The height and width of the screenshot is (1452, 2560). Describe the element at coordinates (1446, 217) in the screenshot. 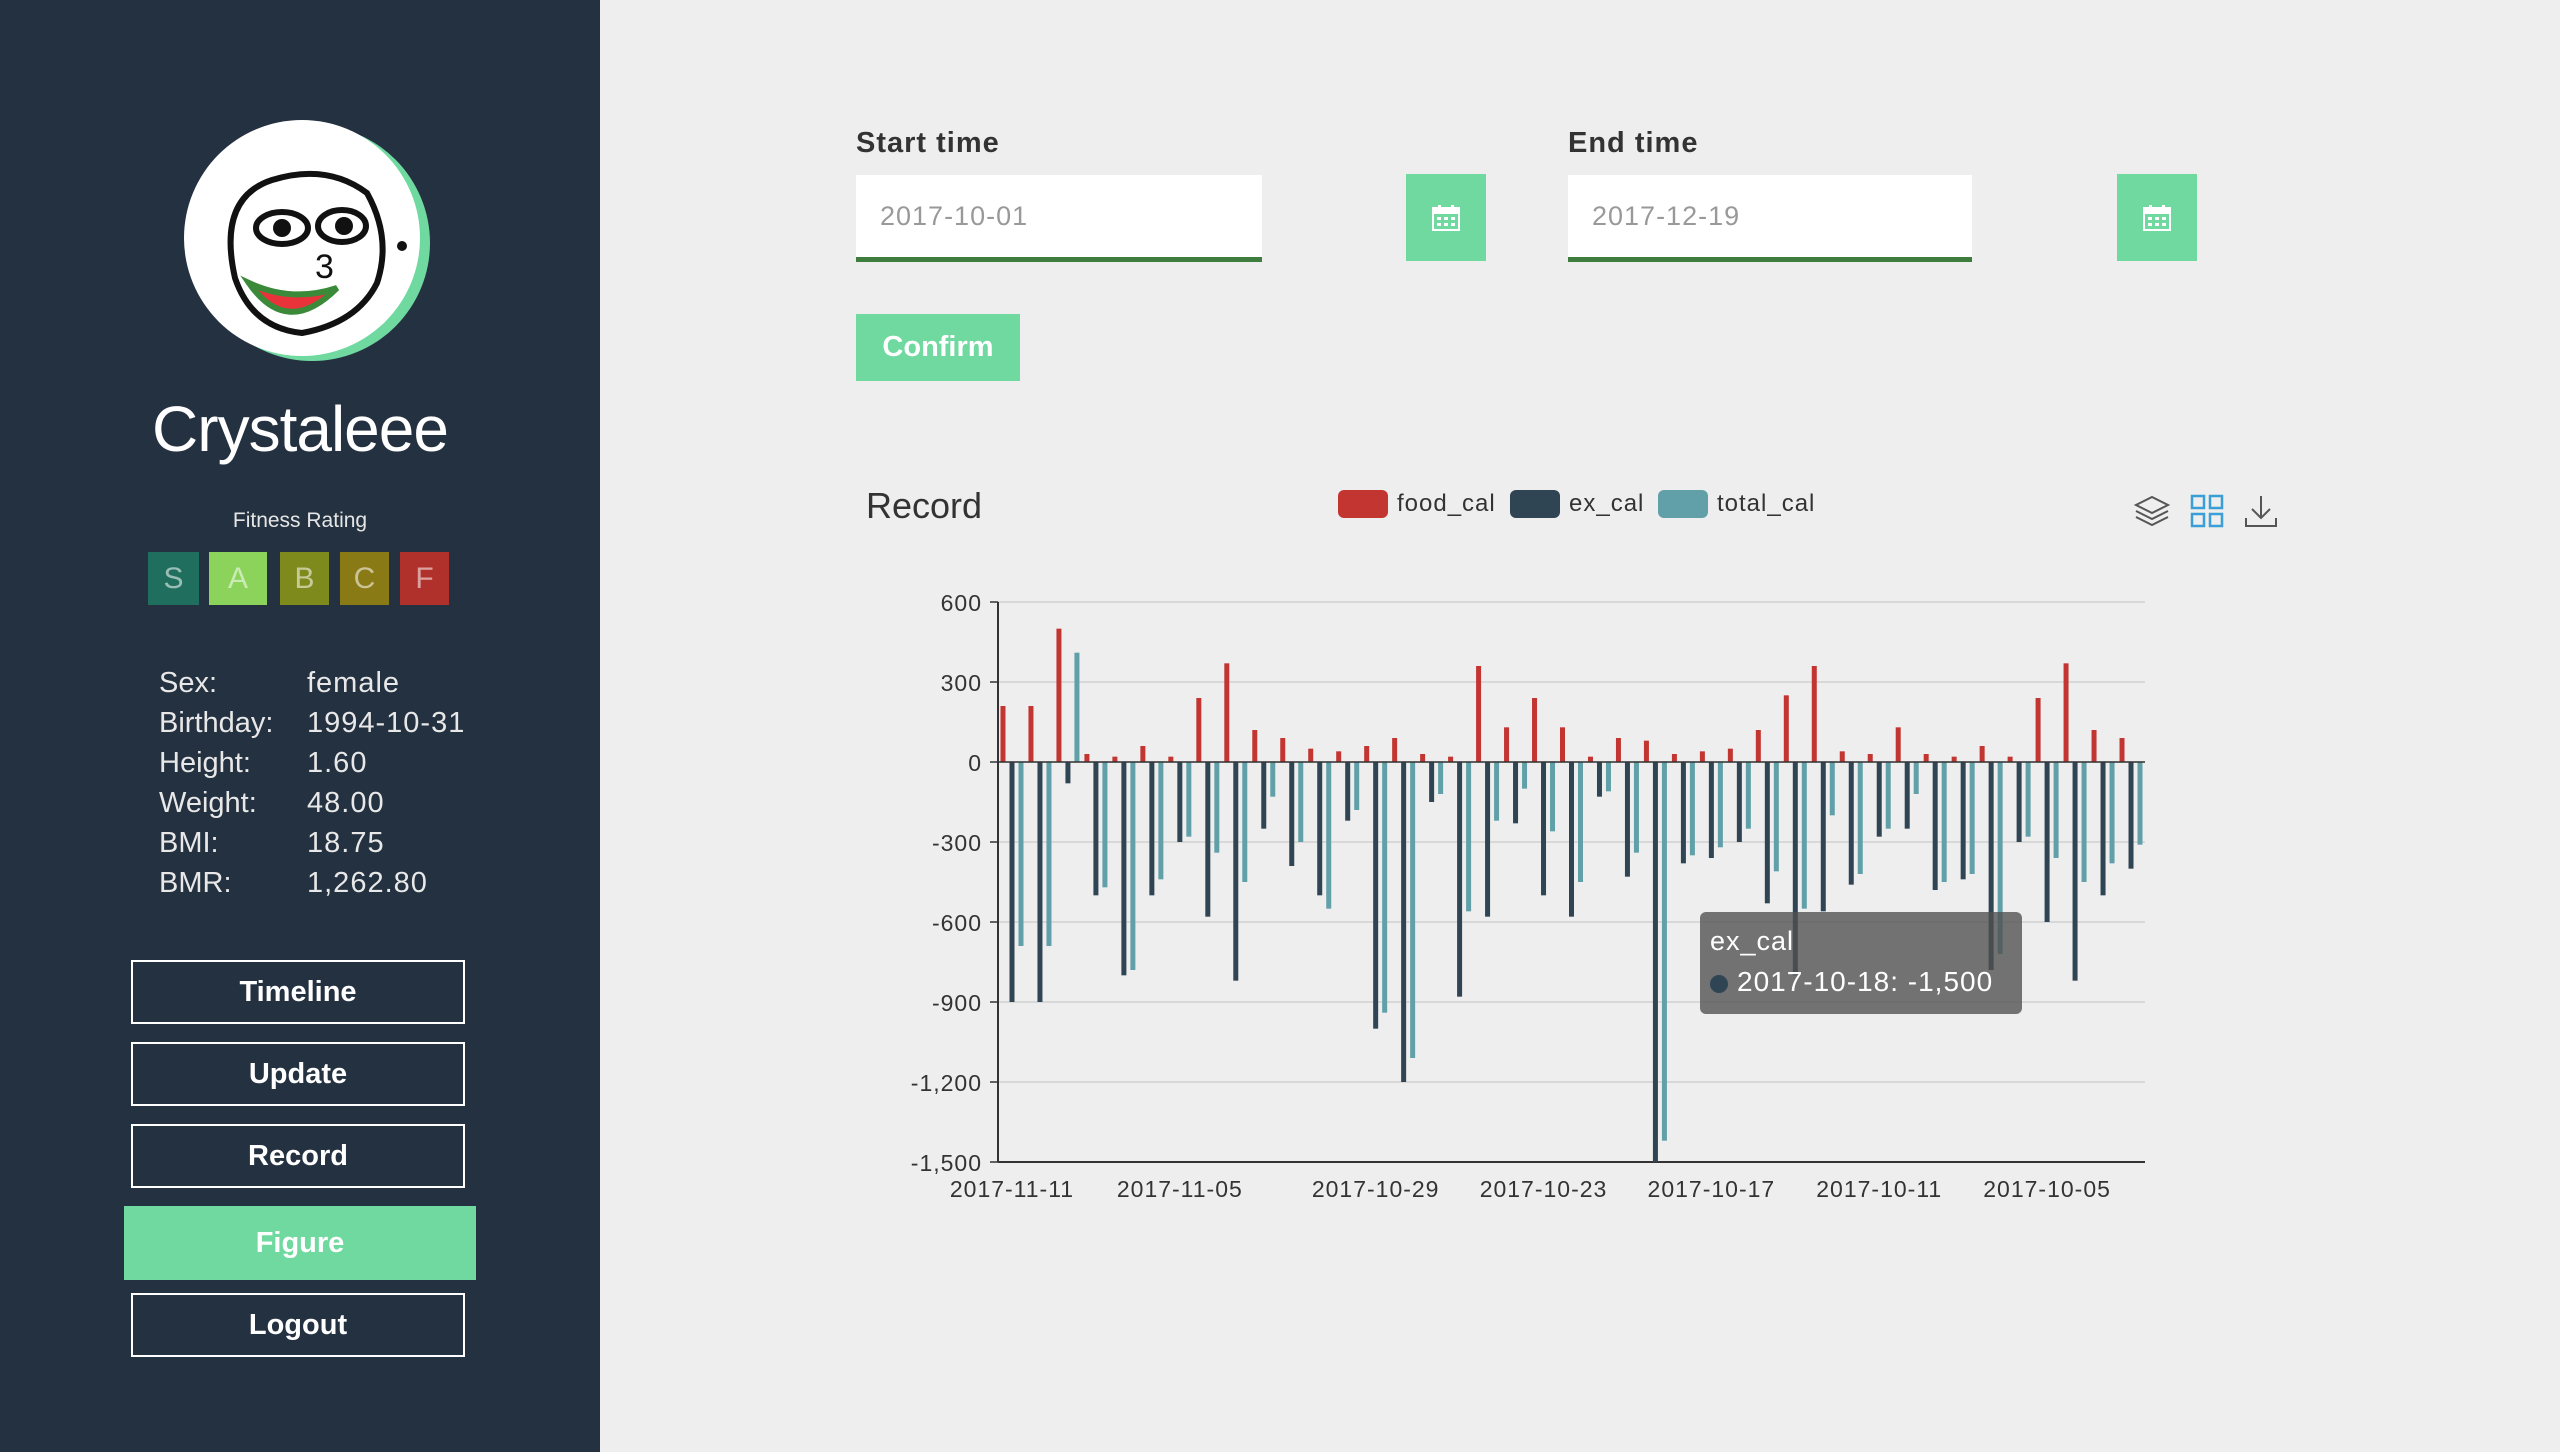

I see `start-calendar-button` at that location.